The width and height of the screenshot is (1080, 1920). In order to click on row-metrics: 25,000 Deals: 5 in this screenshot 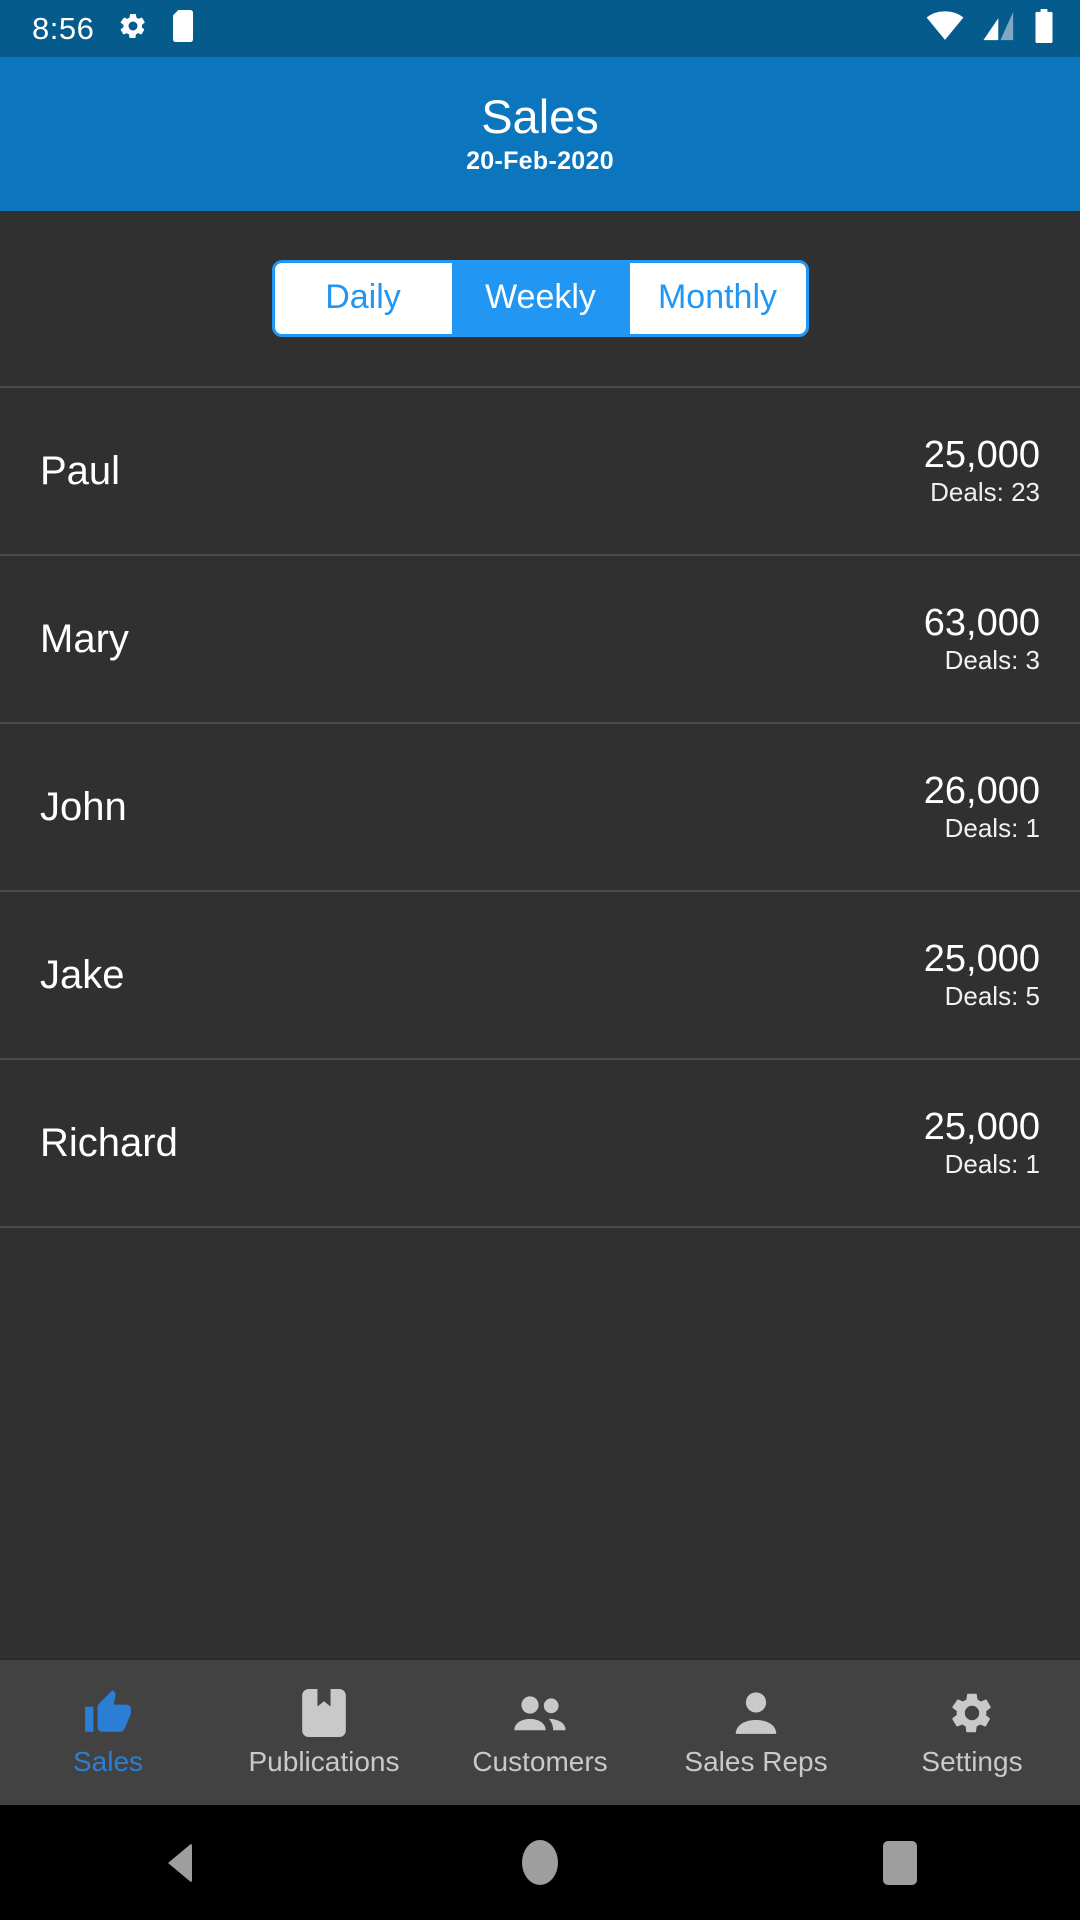, I will do `click(982, 975)`.